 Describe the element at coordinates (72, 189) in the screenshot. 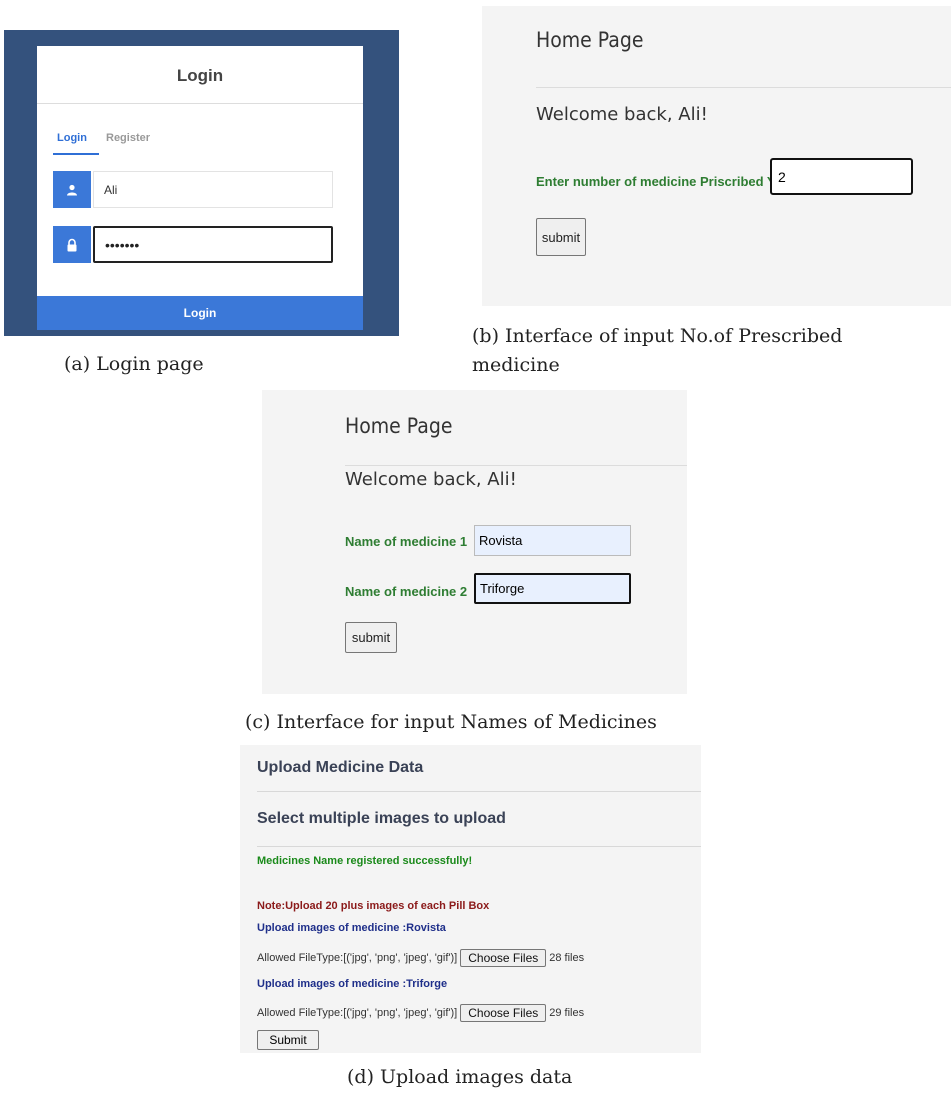

I see `user-icon` at that location.